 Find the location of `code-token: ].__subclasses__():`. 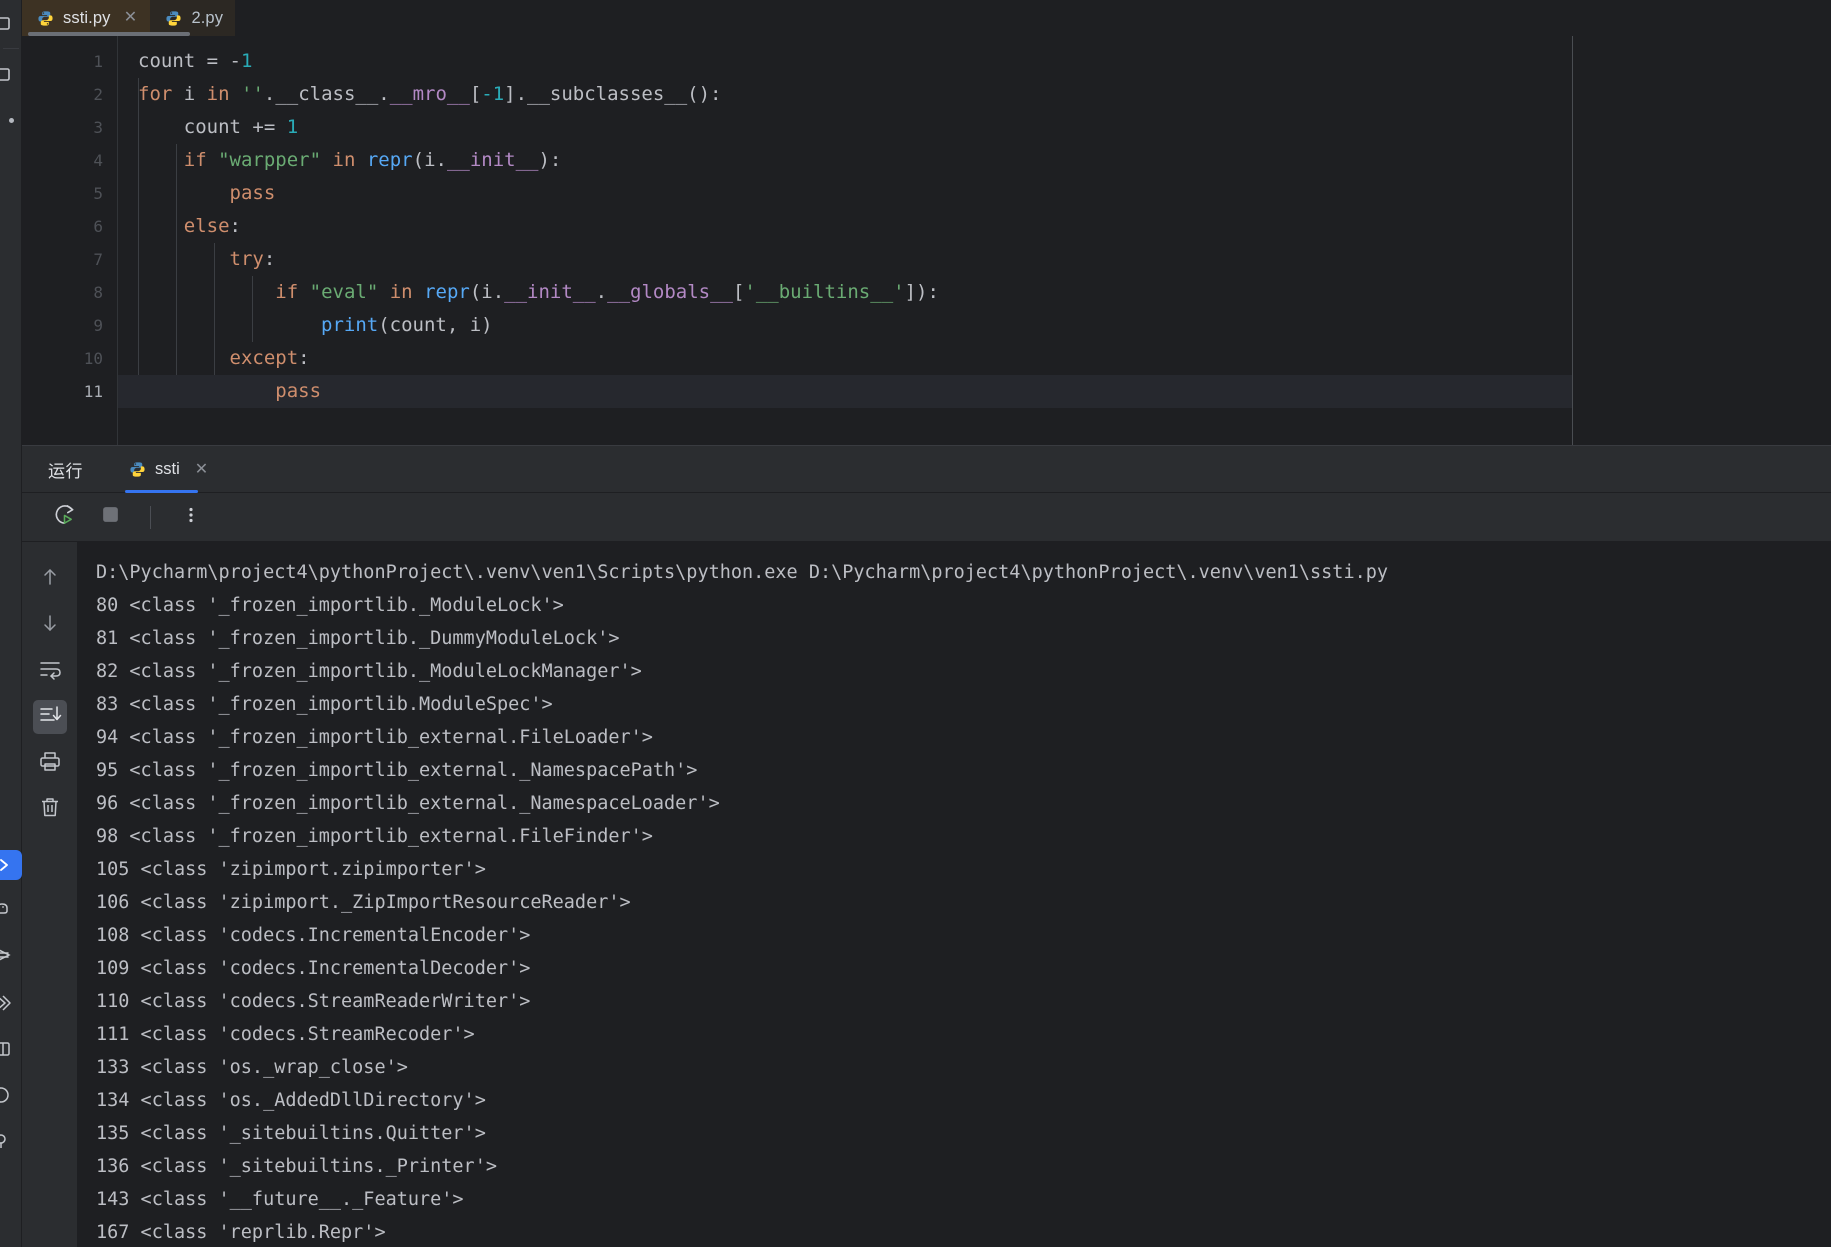

code-token: ].__subclasses__(): is located at coordinates (613, 94).